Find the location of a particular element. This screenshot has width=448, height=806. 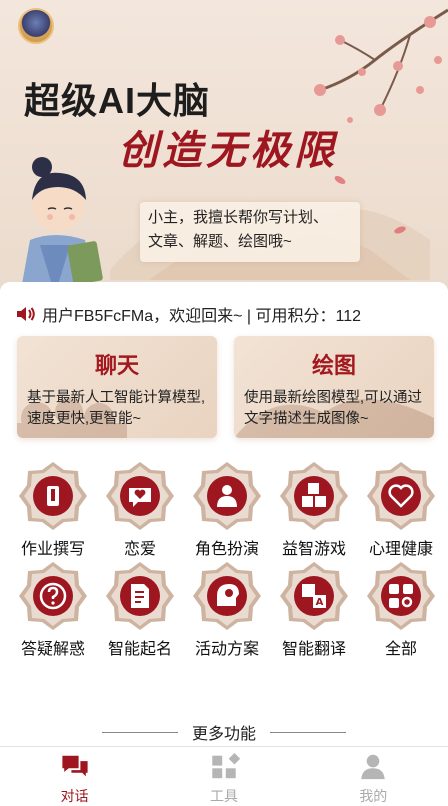

app-logo is located at coordinates (36, 26).